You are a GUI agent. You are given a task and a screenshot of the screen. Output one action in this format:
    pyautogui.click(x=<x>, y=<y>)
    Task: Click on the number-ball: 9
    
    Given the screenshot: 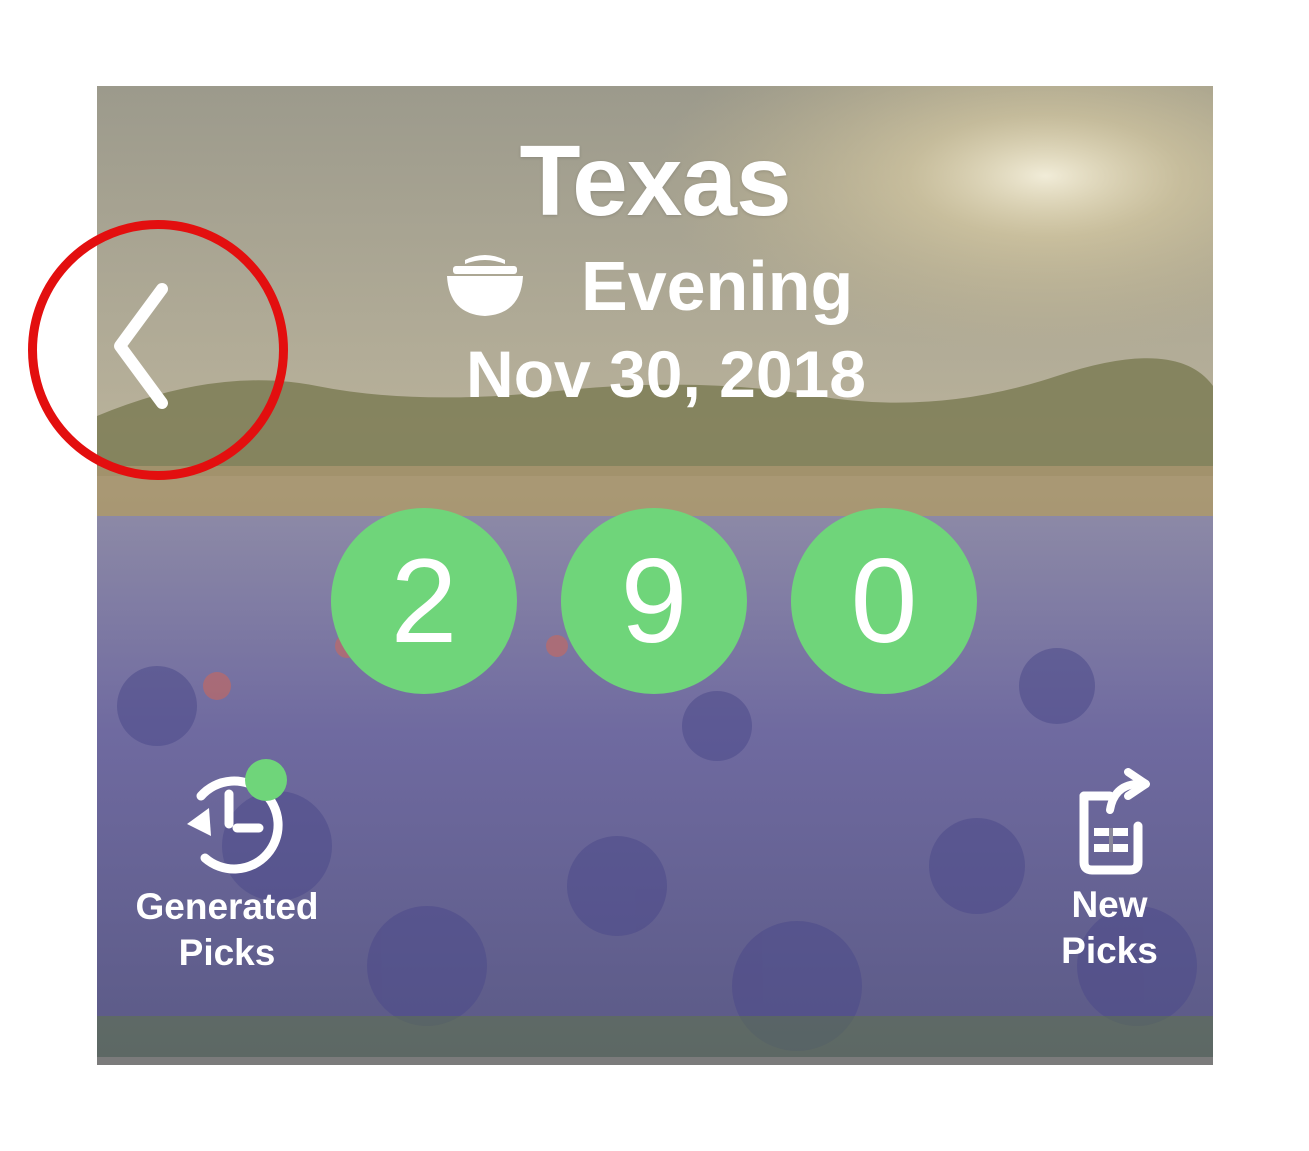 What is the action you would take?
    pyautogui.click(x=654, y=601)
    